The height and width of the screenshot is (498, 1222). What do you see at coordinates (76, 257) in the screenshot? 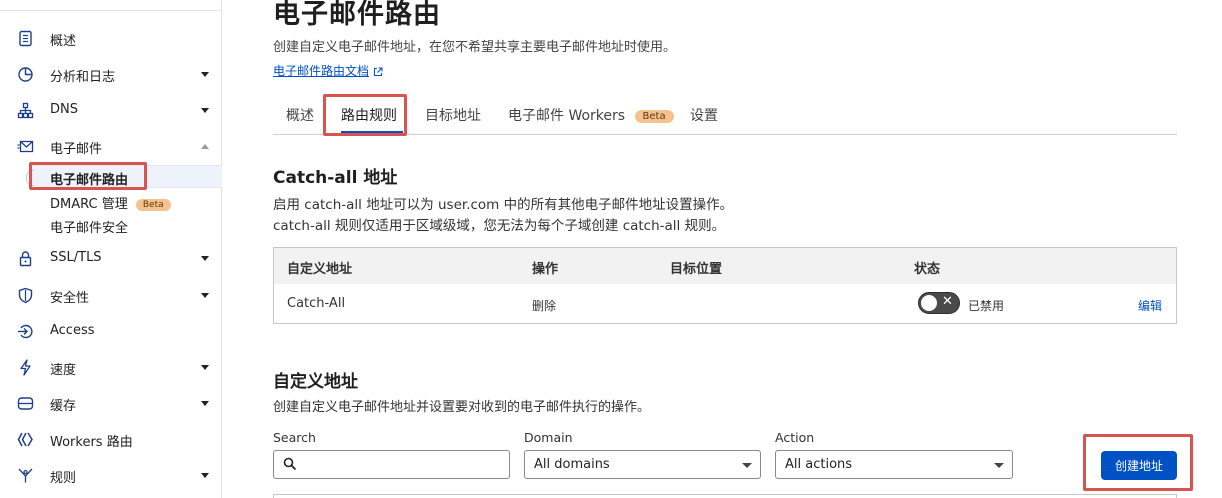
I see `sidebar-item-label: SSL/TLS` at bounding box center [76, 257].